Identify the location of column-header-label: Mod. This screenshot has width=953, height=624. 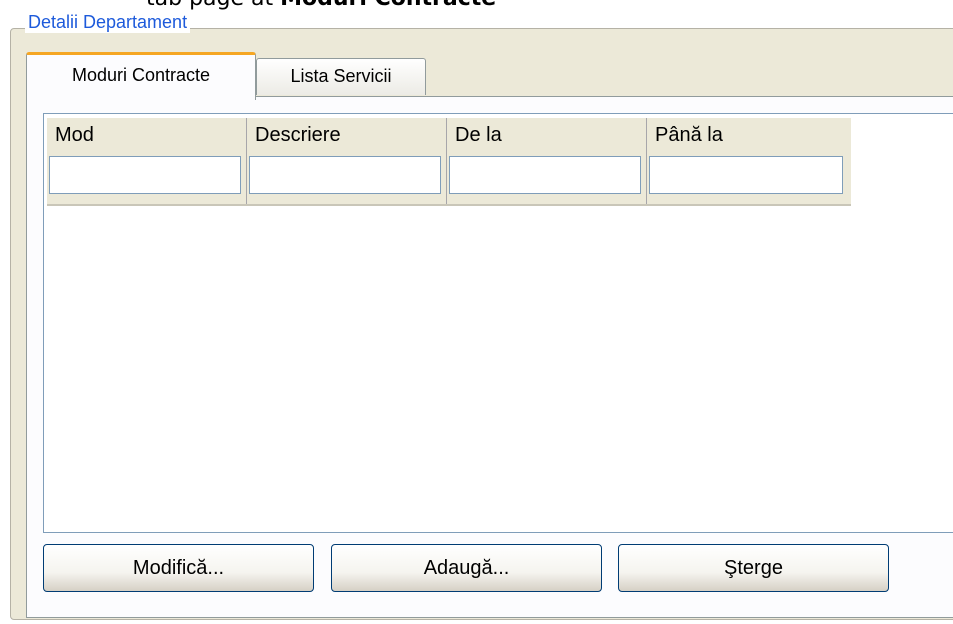
(74, 135).